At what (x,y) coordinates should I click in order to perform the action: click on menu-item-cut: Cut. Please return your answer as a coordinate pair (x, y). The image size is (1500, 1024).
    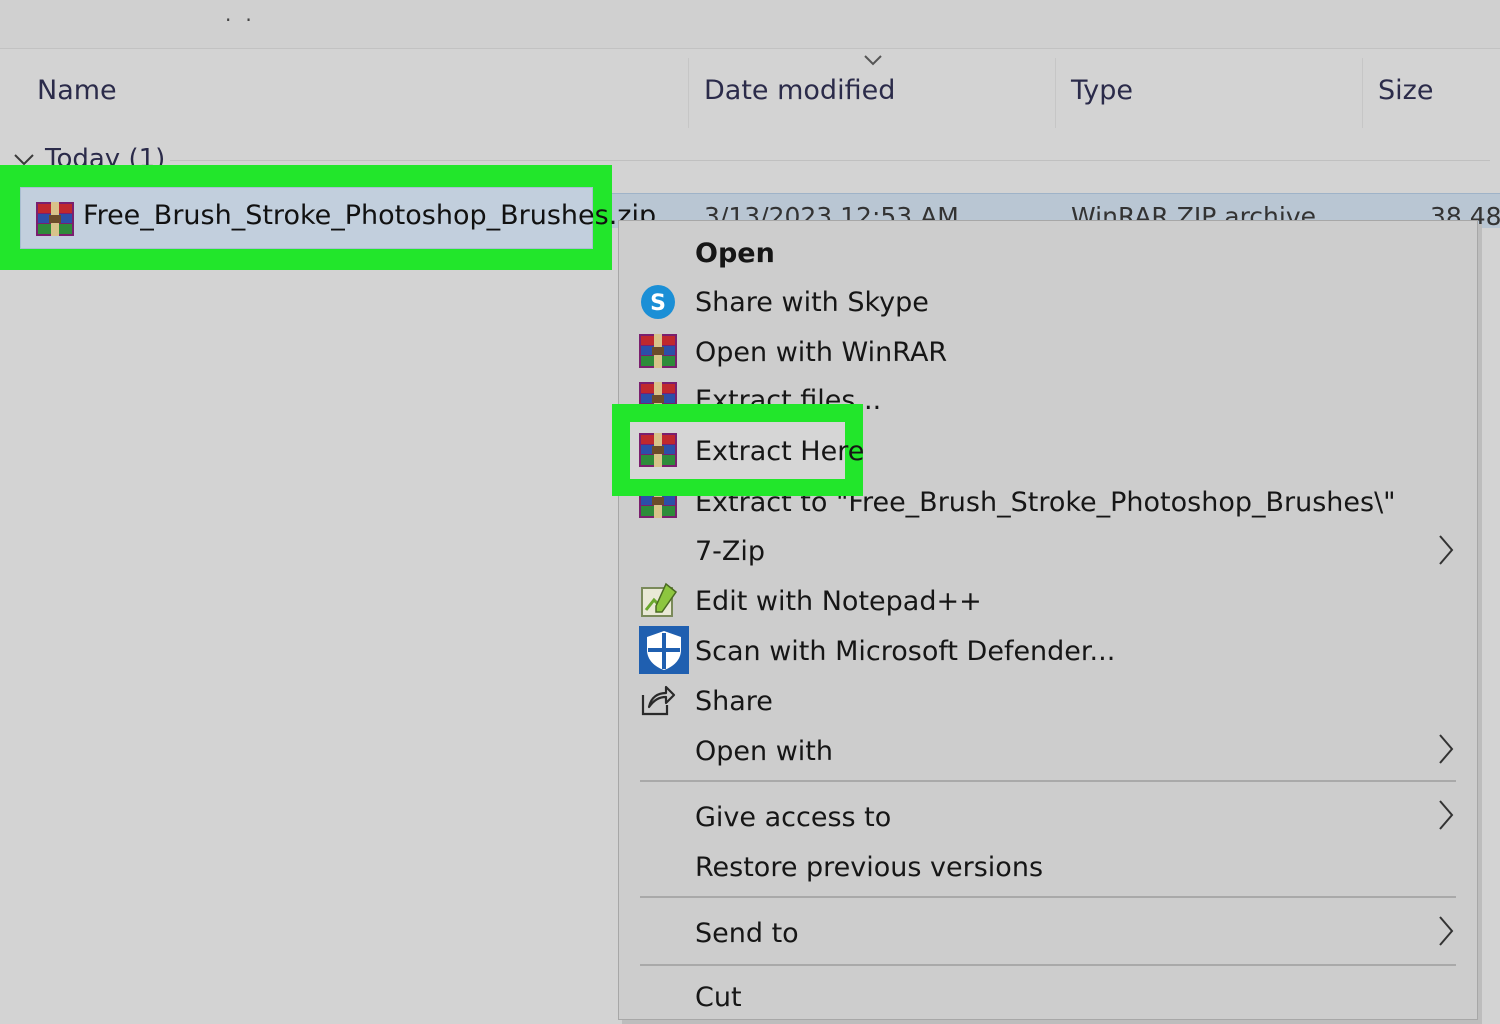
    Looking at the image, I should click on (718, 997).